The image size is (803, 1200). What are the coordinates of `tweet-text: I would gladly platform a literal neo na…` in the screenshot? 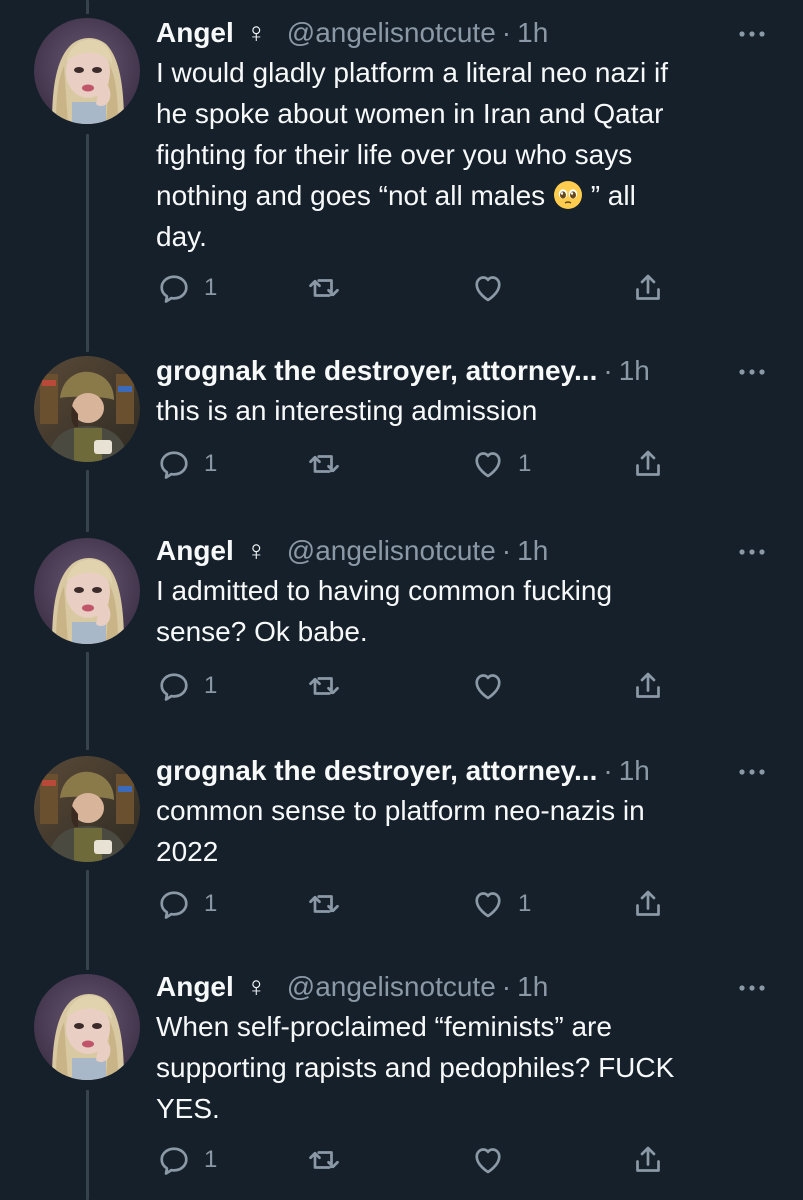 It's located at (412, 154).